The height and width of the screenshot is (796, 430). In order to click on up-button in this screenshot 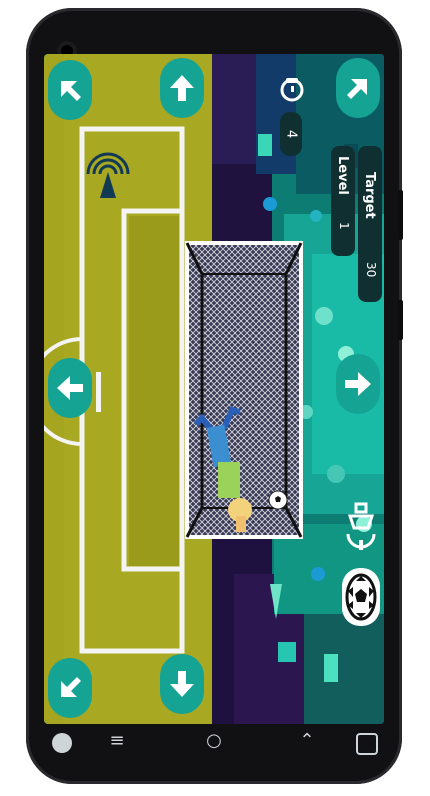, I will do `click(182, 88)`.